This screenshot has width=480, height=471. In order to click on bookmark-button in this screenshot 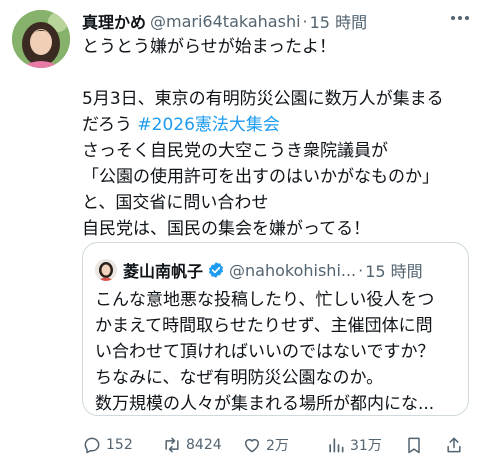, I will do `click(416, 445)`.